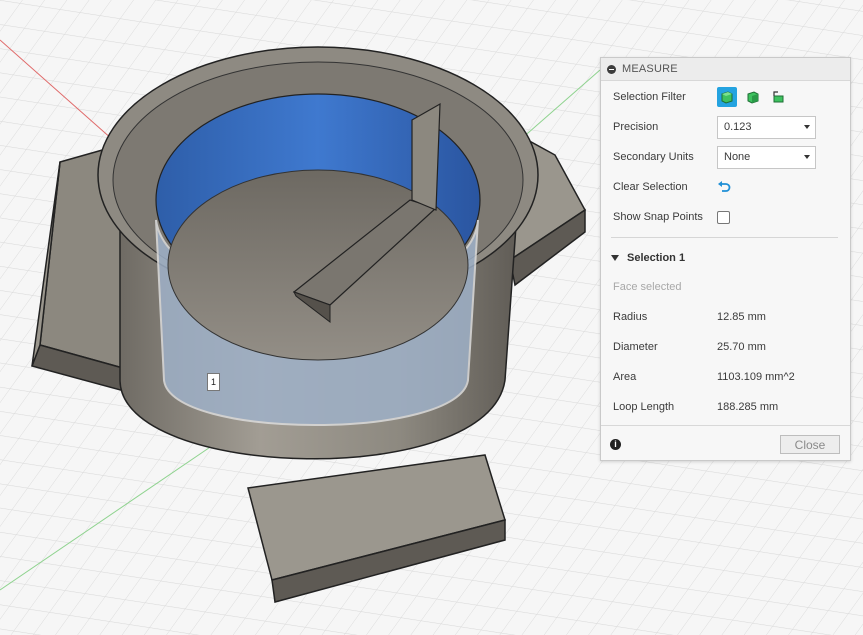  What do you see at coordinates (636, 127) in the screenshot?
I see `precision-label: Precision` at bounding box center [636, 127].